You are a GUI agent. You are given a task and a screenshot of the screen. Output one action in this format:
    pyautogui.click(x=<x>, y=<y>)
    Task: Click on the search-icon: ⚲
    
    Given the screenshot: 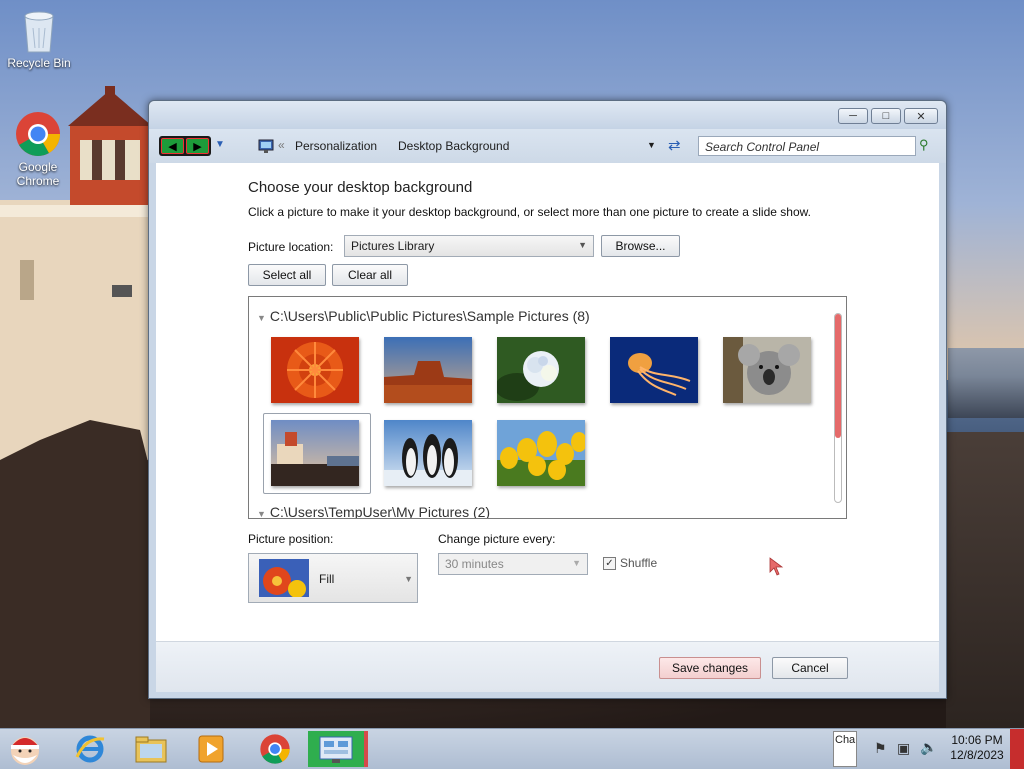 What is the action you would take?
    pyautogui.click(x=924, y=145)
    